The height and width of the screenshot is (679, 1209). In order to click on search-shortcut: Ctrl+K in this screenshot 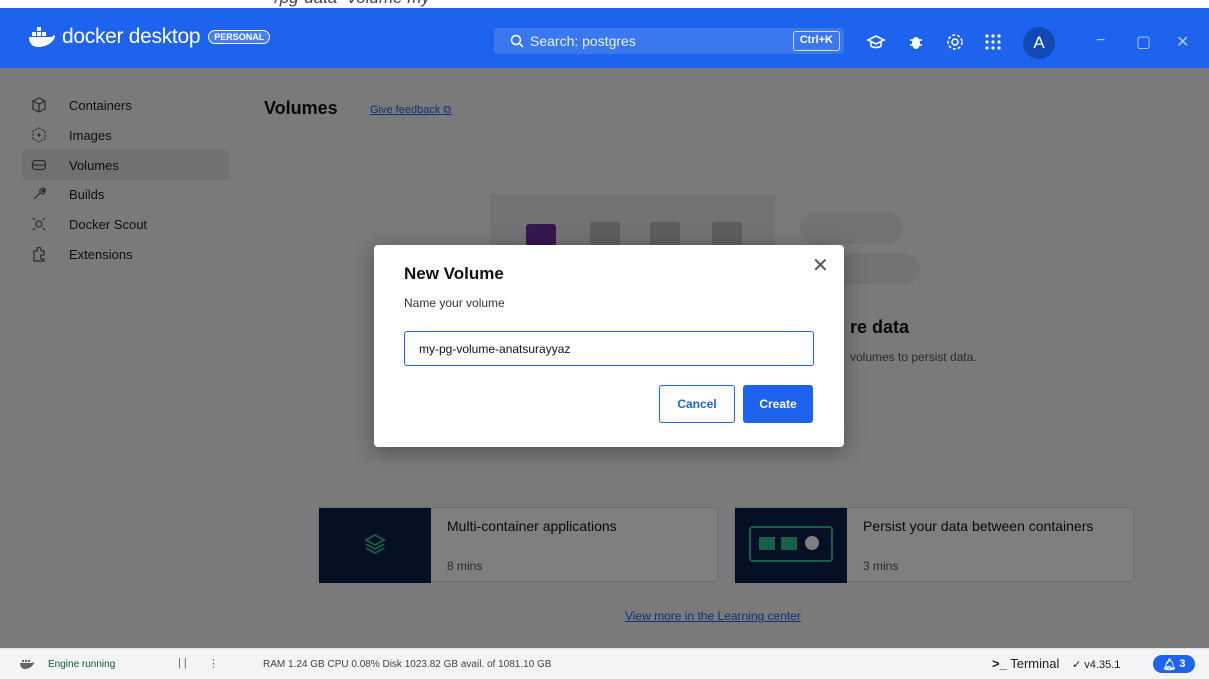, I will do `click(816, 41)`.